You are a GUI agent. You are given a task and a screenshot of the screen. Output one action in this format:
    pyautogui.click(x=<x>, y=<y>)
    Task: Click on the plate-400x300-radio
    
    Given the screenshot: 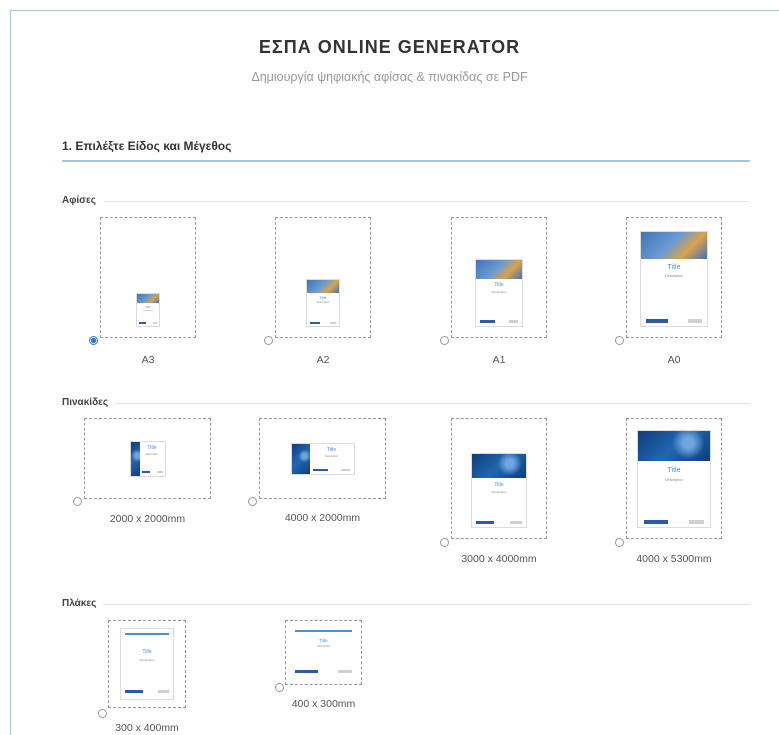 What is the action you would take?
    pyautogui.click(x=279, y=687)
    